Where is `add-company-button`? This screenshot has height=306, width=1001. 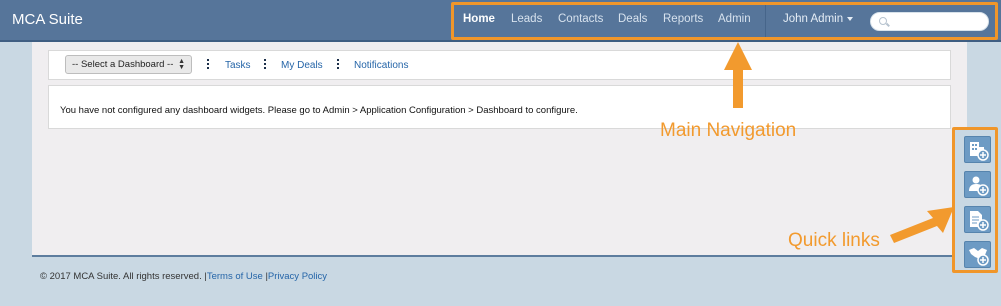 add-company-button is located at coordinates (977, 149).